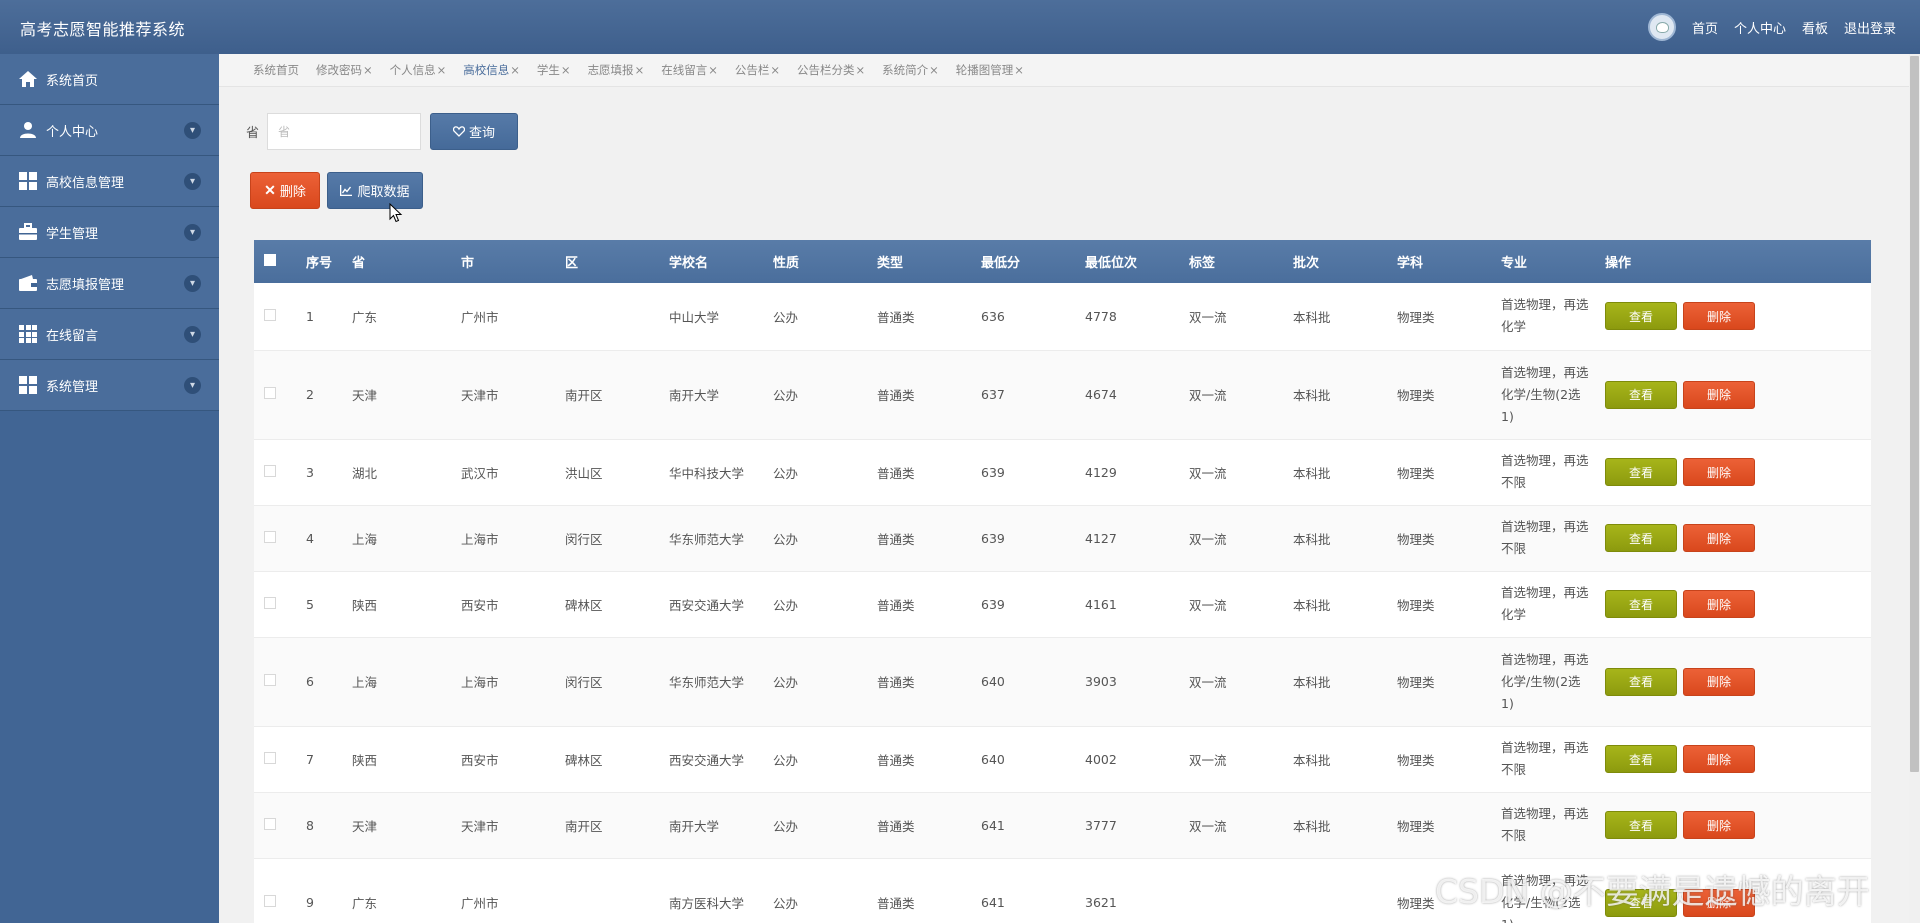  What do you see at coordinates (270, 190) in the screenshot?
I see `close-icon: ✕` at bounding box center [270, 190].